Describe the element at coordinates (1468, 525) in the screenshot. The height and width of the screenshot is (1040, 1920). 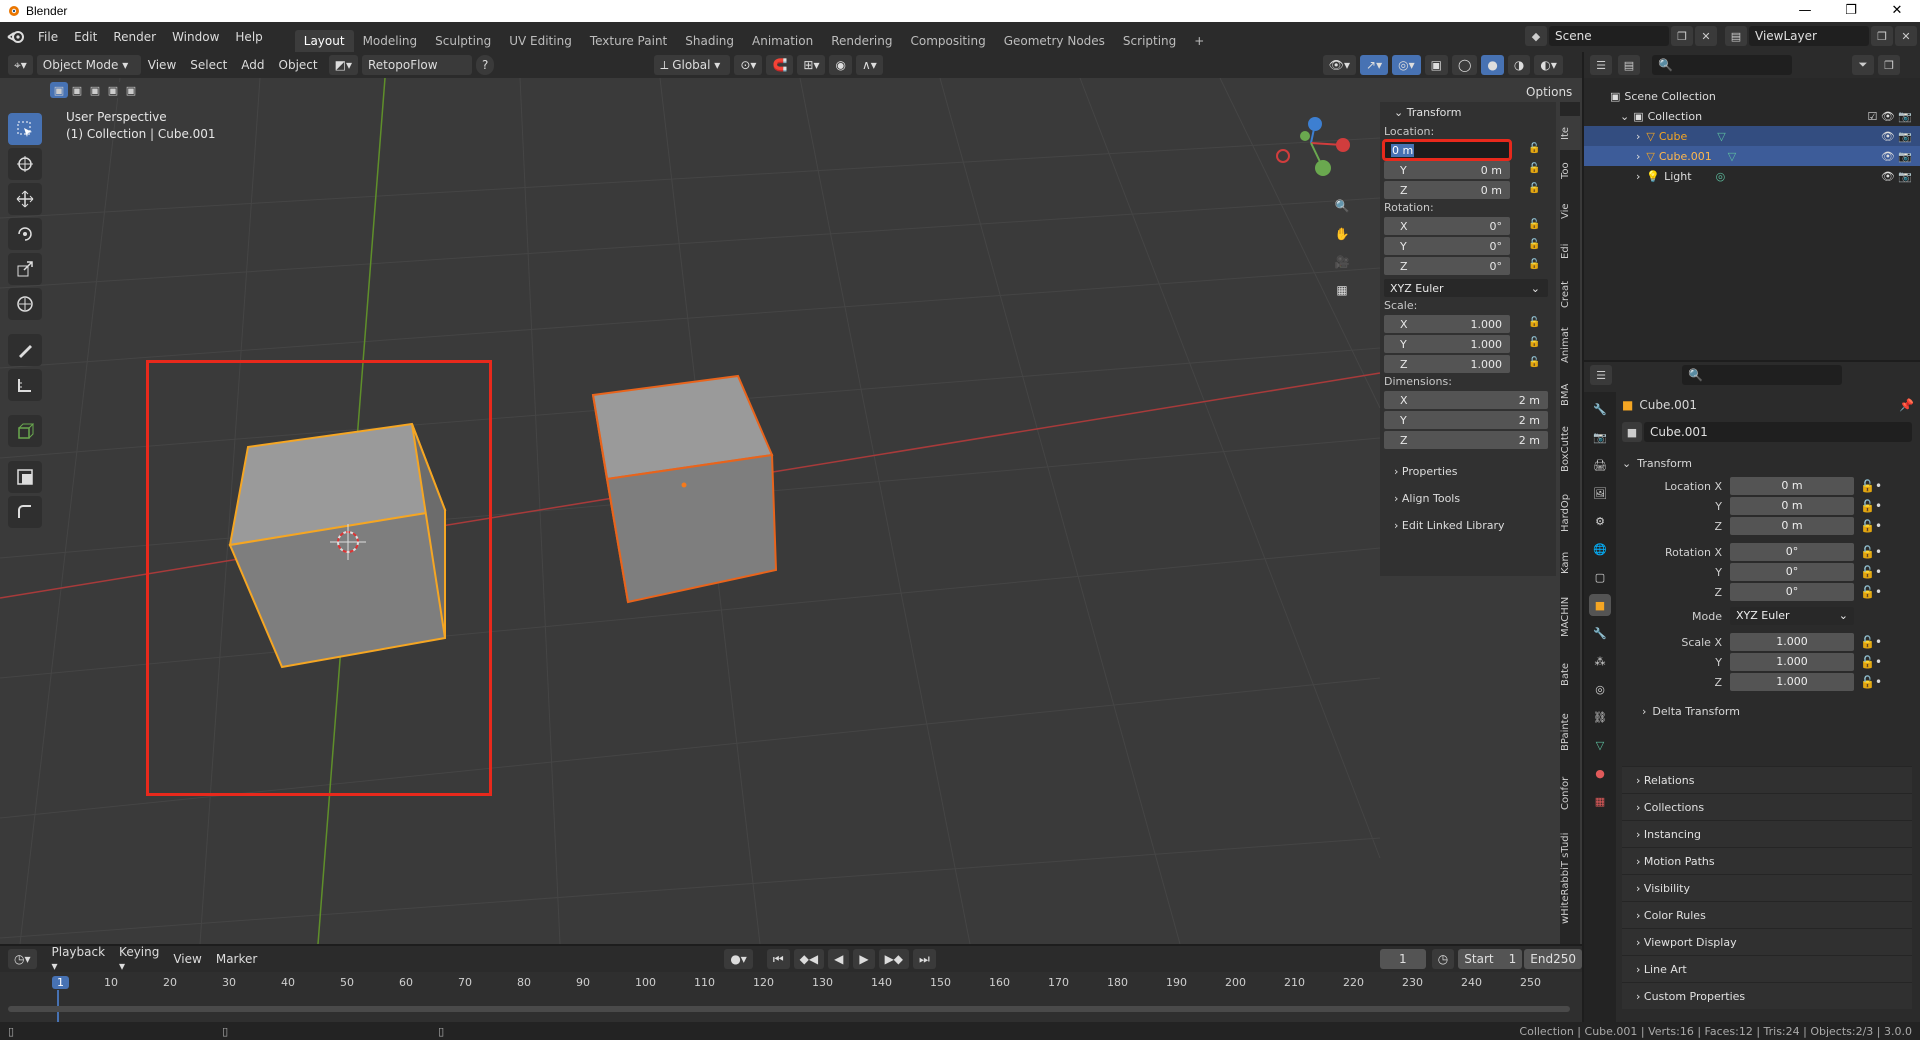
I see `edit-linked-library-subpanel: › Edit Linked Library` at that location.